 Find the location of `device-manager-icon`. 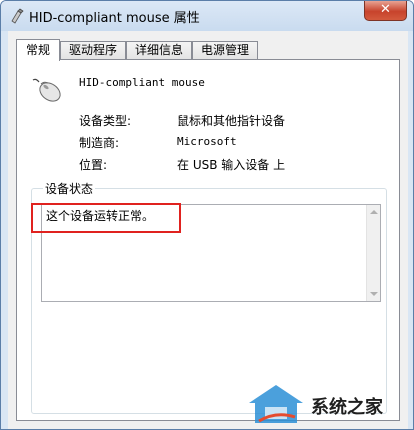

device-manager-icon is located at coordinates (17, 16).